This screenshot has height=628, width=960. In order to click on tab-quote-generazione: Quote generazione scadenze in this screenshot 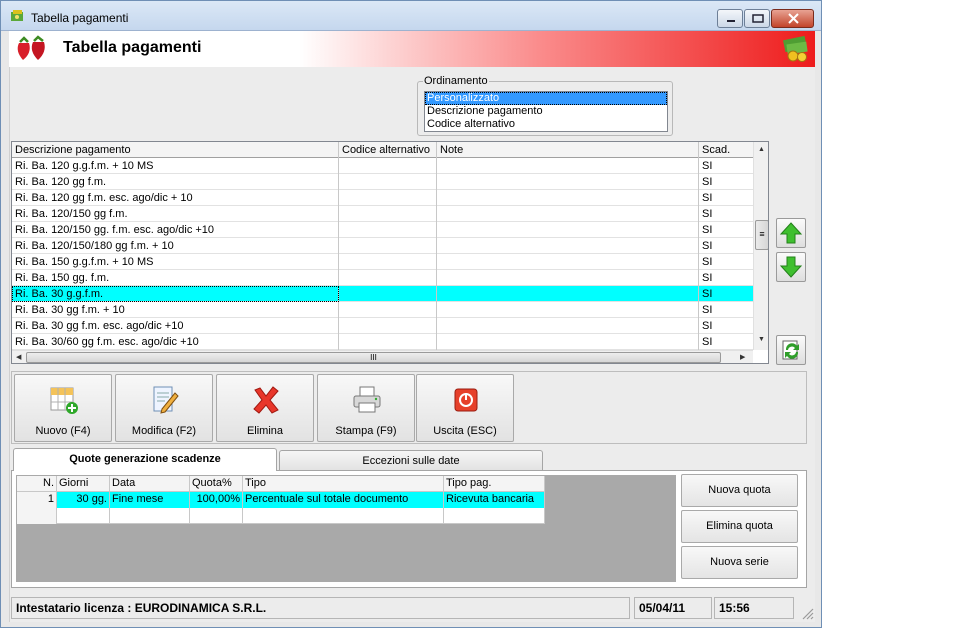, I will do `click(145, 459)`.